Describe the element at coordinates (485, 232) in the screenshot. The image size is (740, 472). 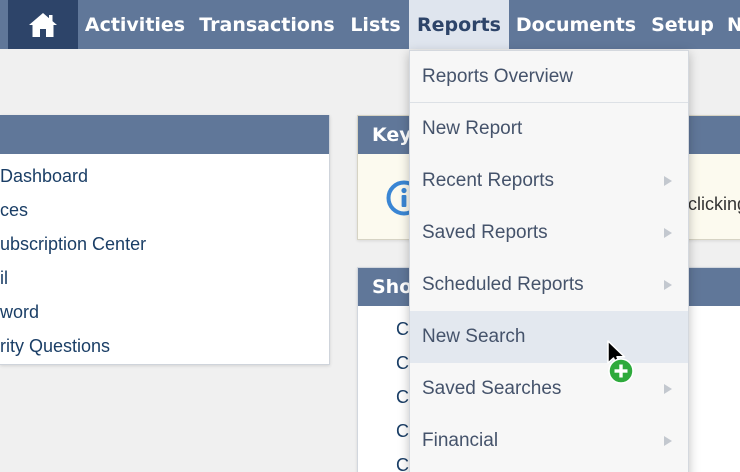
I see `menu-item-label: Saved Reports` at that location.